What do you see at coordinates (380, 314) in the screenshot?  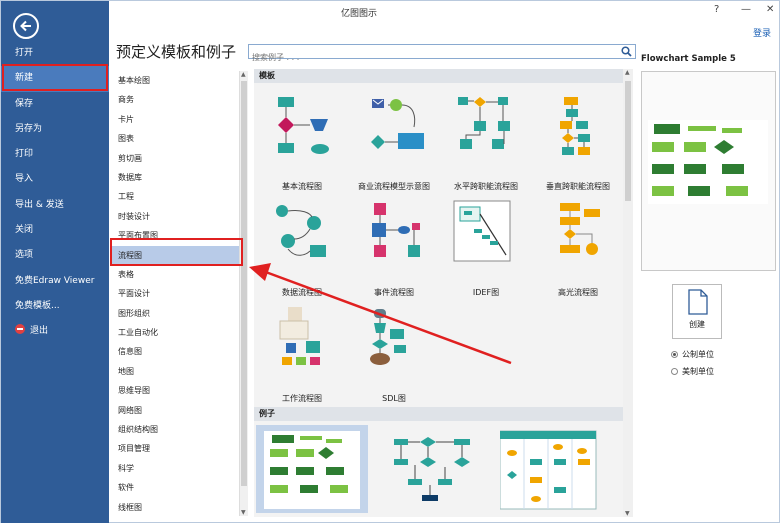 I see `annotation-arrow` at bounding box center [380, 314].